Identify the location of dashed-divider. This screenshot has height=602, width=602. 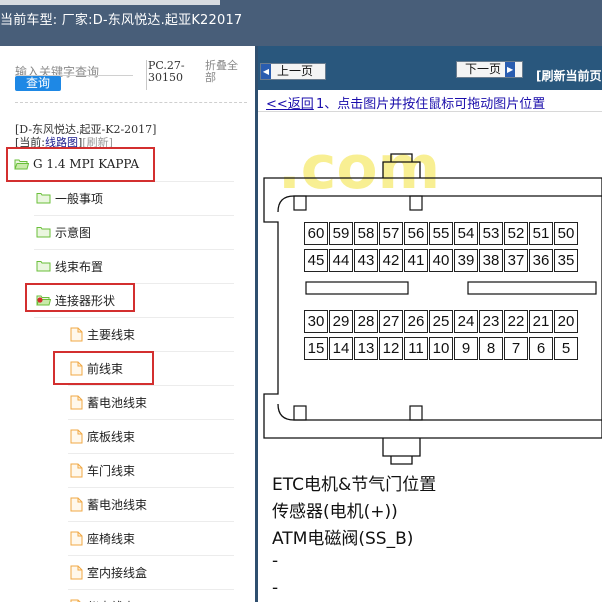
(131, 102).